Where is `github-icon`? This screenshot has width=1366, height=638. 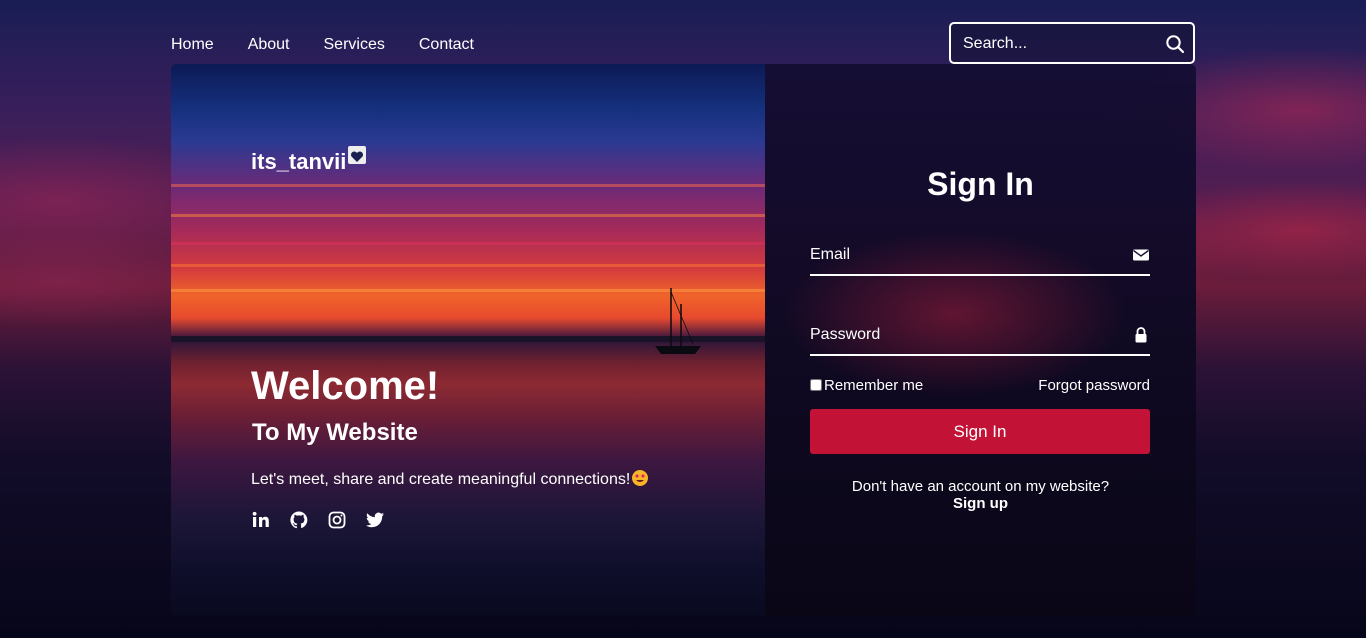 github-icon is located at coordinates (299, 520).